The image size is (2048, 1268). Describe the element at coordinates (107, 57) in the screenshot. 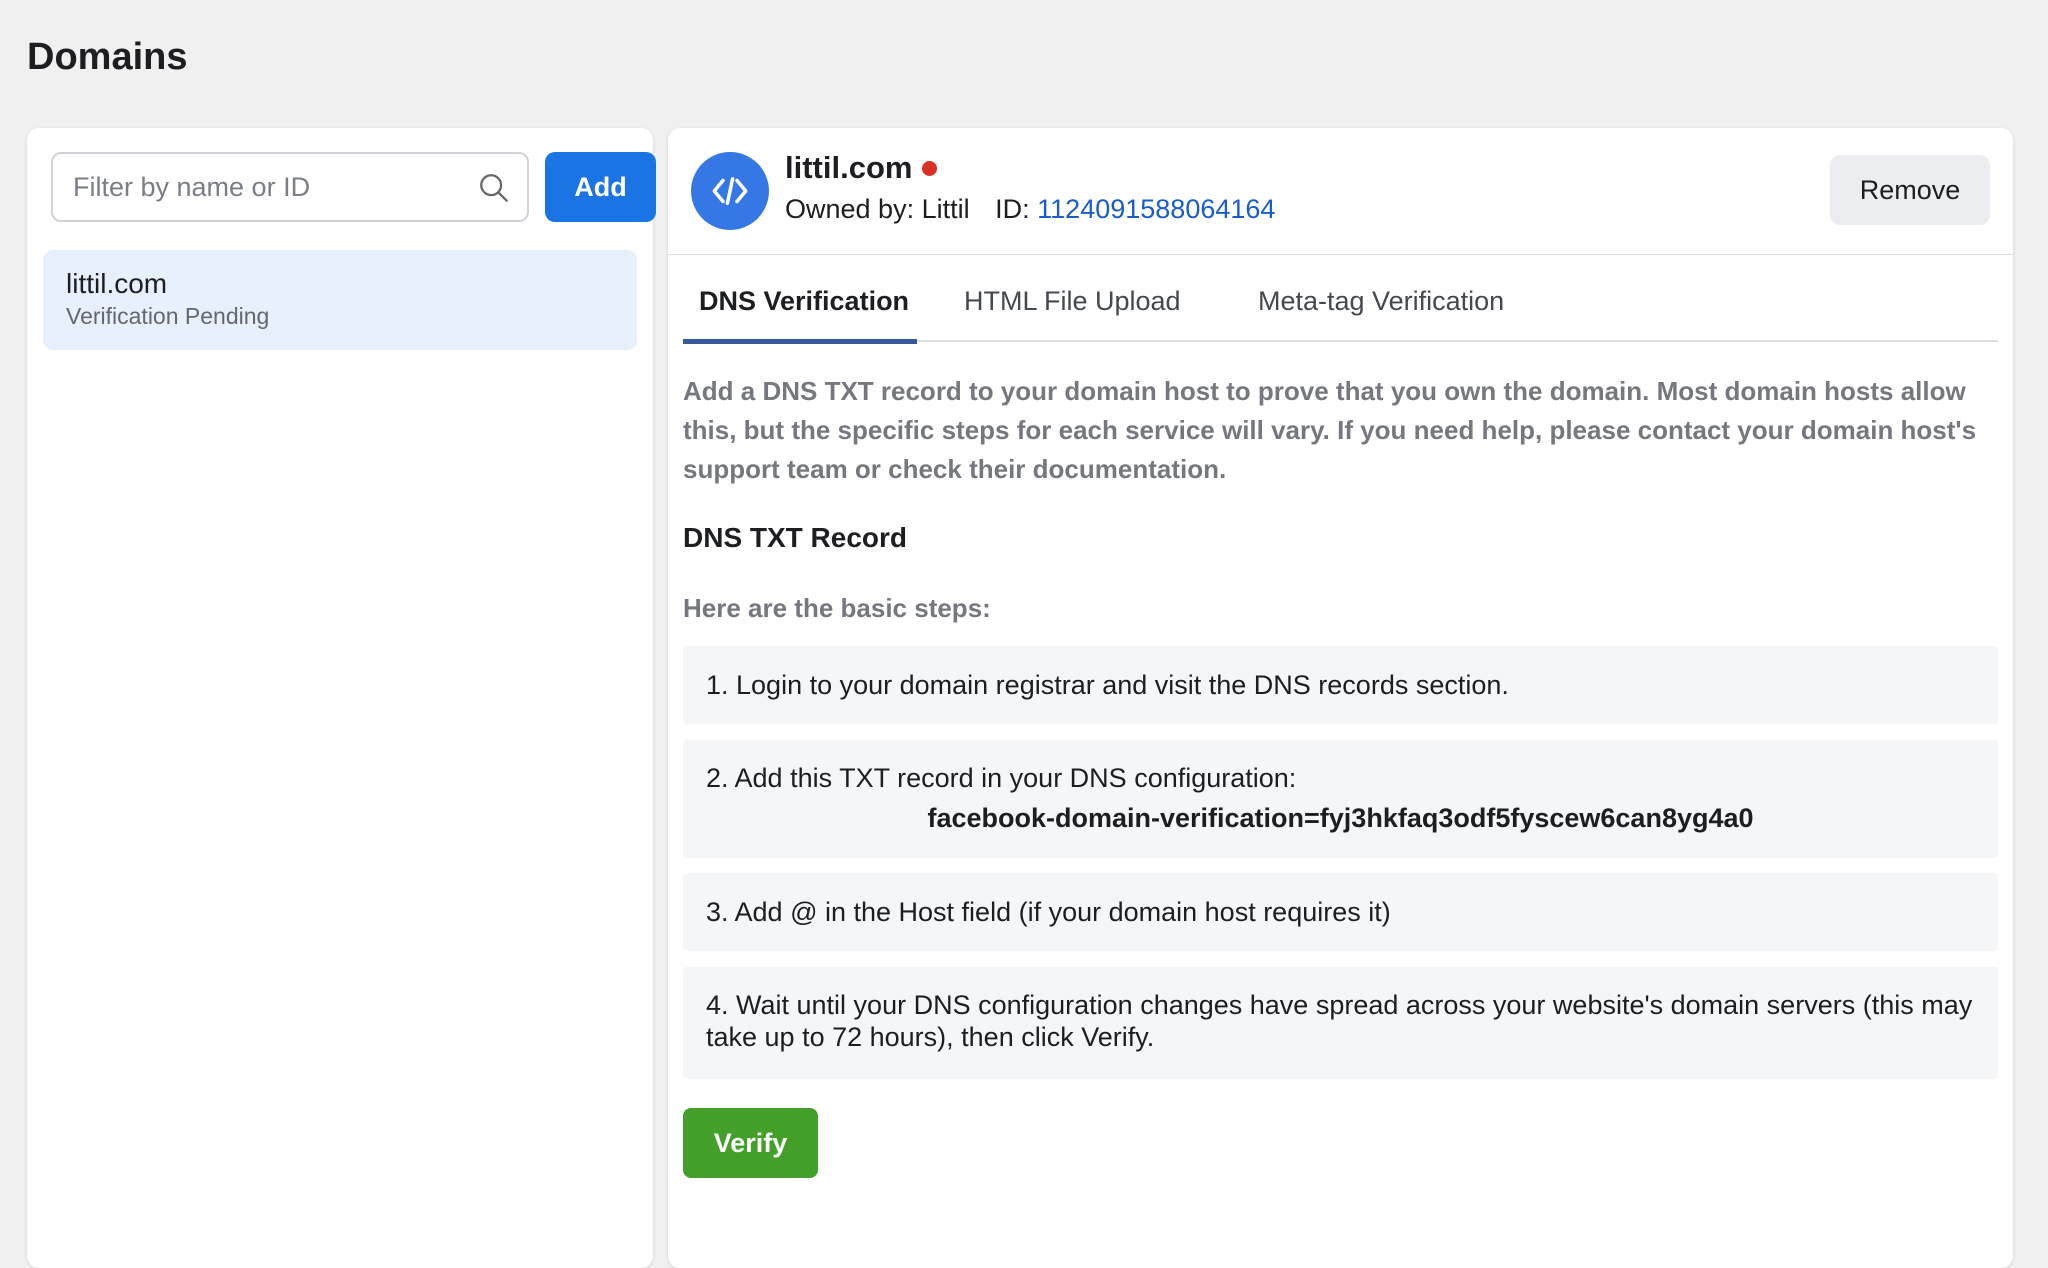

I see `page-title: Domains` at that location.